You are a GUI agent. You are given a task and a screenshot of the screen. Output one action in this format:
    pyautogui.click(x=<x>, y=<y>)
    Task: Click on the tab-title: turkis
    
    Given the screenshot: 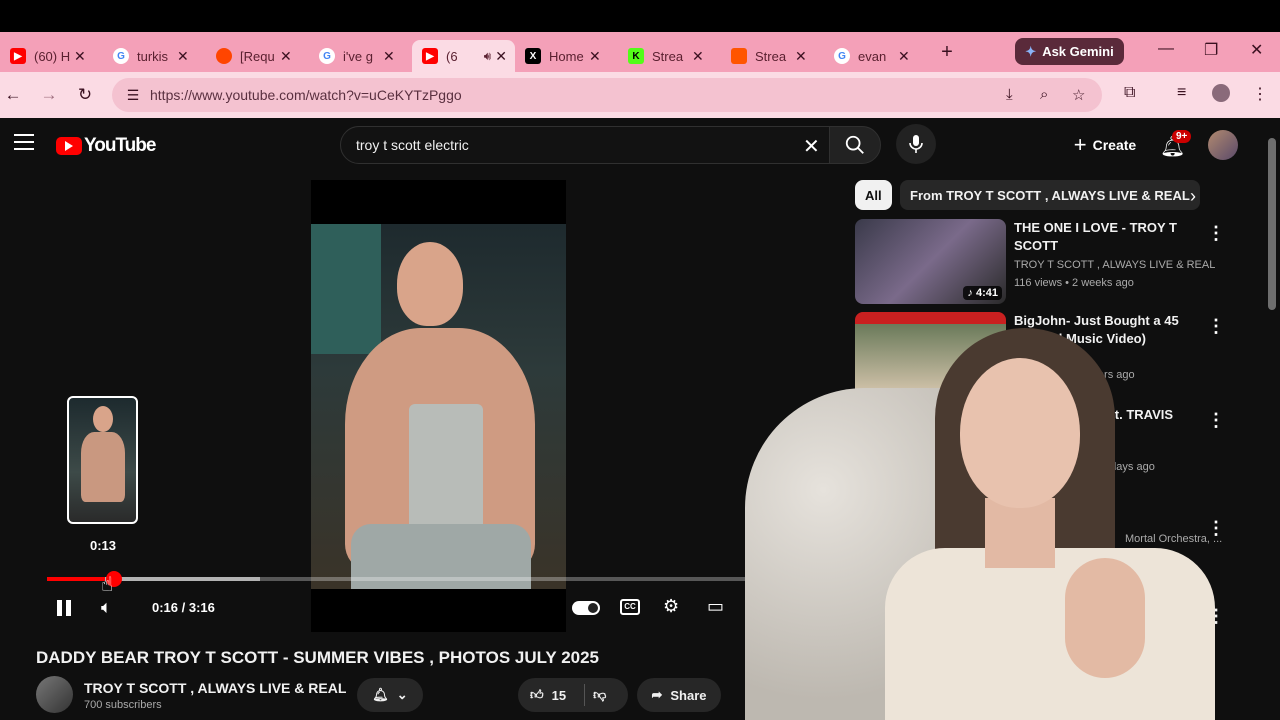 What is the action you would take?
    pyautogui.click(x=153, y=56)
    